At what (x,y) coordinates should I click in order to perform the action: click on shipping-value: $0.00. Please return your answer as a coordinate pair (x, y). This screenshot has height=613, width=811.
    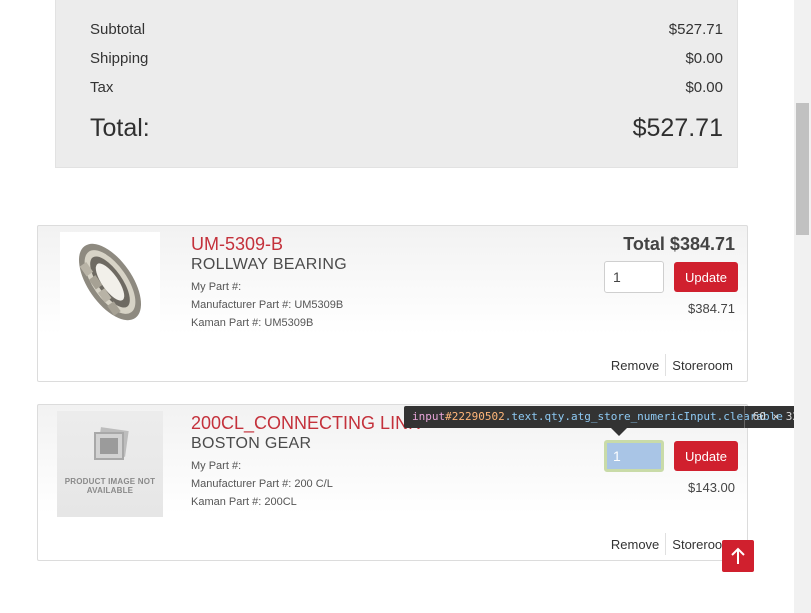
    Looking at the image, I should click on (704, 58).